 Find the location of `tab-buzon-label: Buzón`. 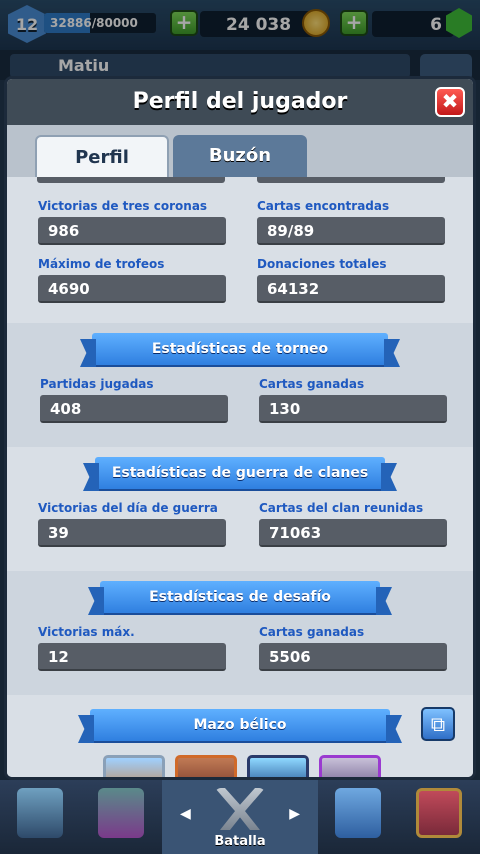

tab-buzon-label: Buzón is located at coordinates (240, 155).